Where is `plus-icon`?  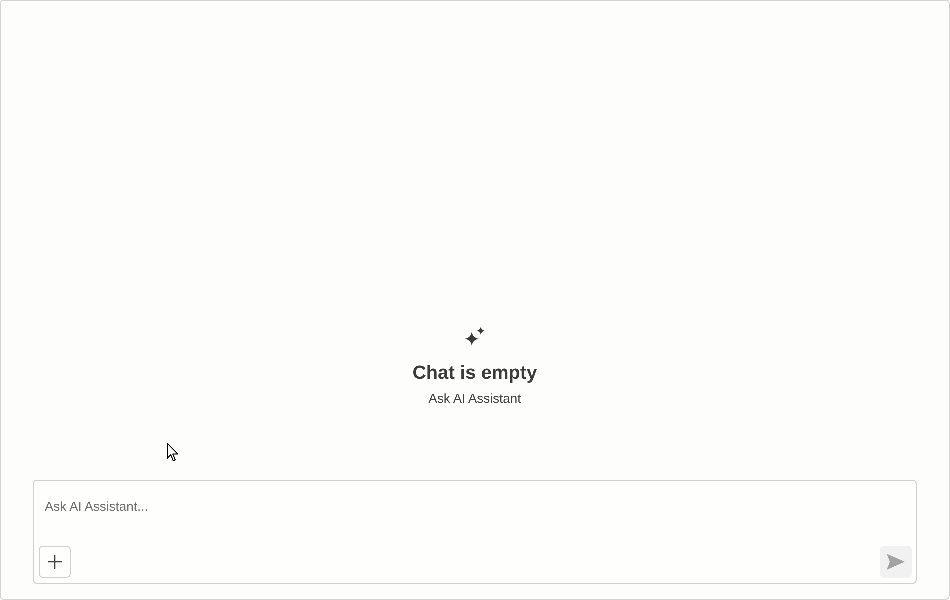 plus-icon is located at coordinates (55, 562).